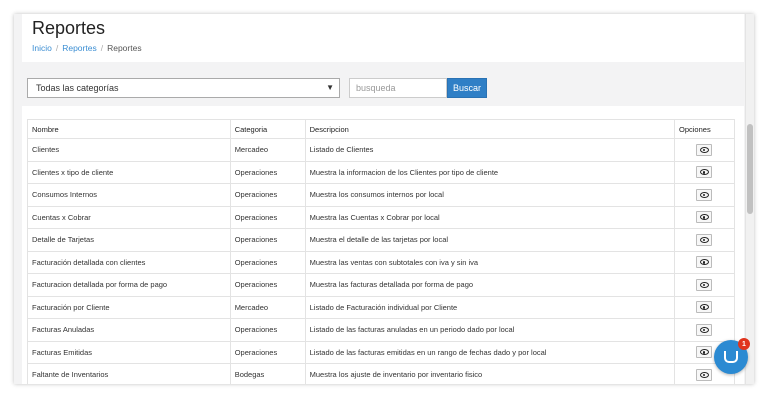  What do you see at coordinates (267, 129) in the screenshot?
I see `column-header-categoria: Categoria` at bounding box center [267, 129].